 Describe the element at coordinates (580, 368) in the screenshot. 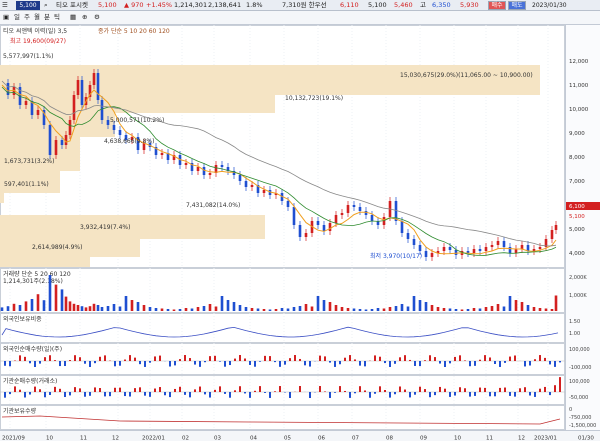

I see `y-tick-label: -100,000` at that location.